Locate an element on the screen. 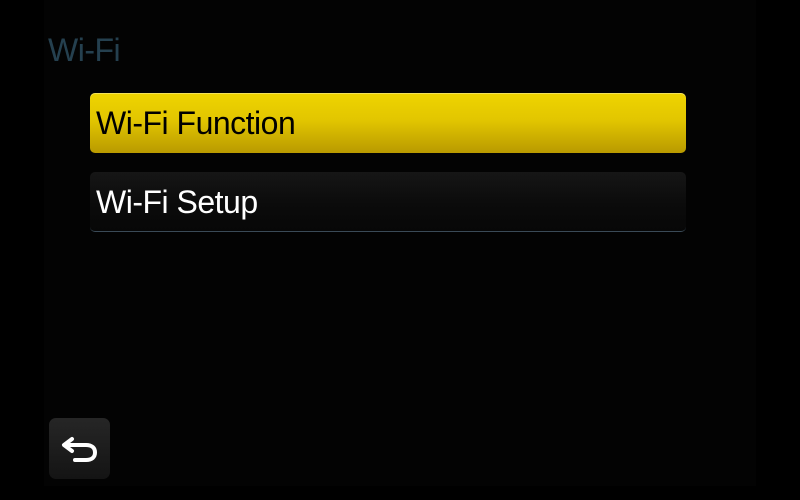 Image resolution: width=800 pixels, height=500 pixels. menu-item-wifi-function: Wi-Fi Function is located at coordinates (388, 123).